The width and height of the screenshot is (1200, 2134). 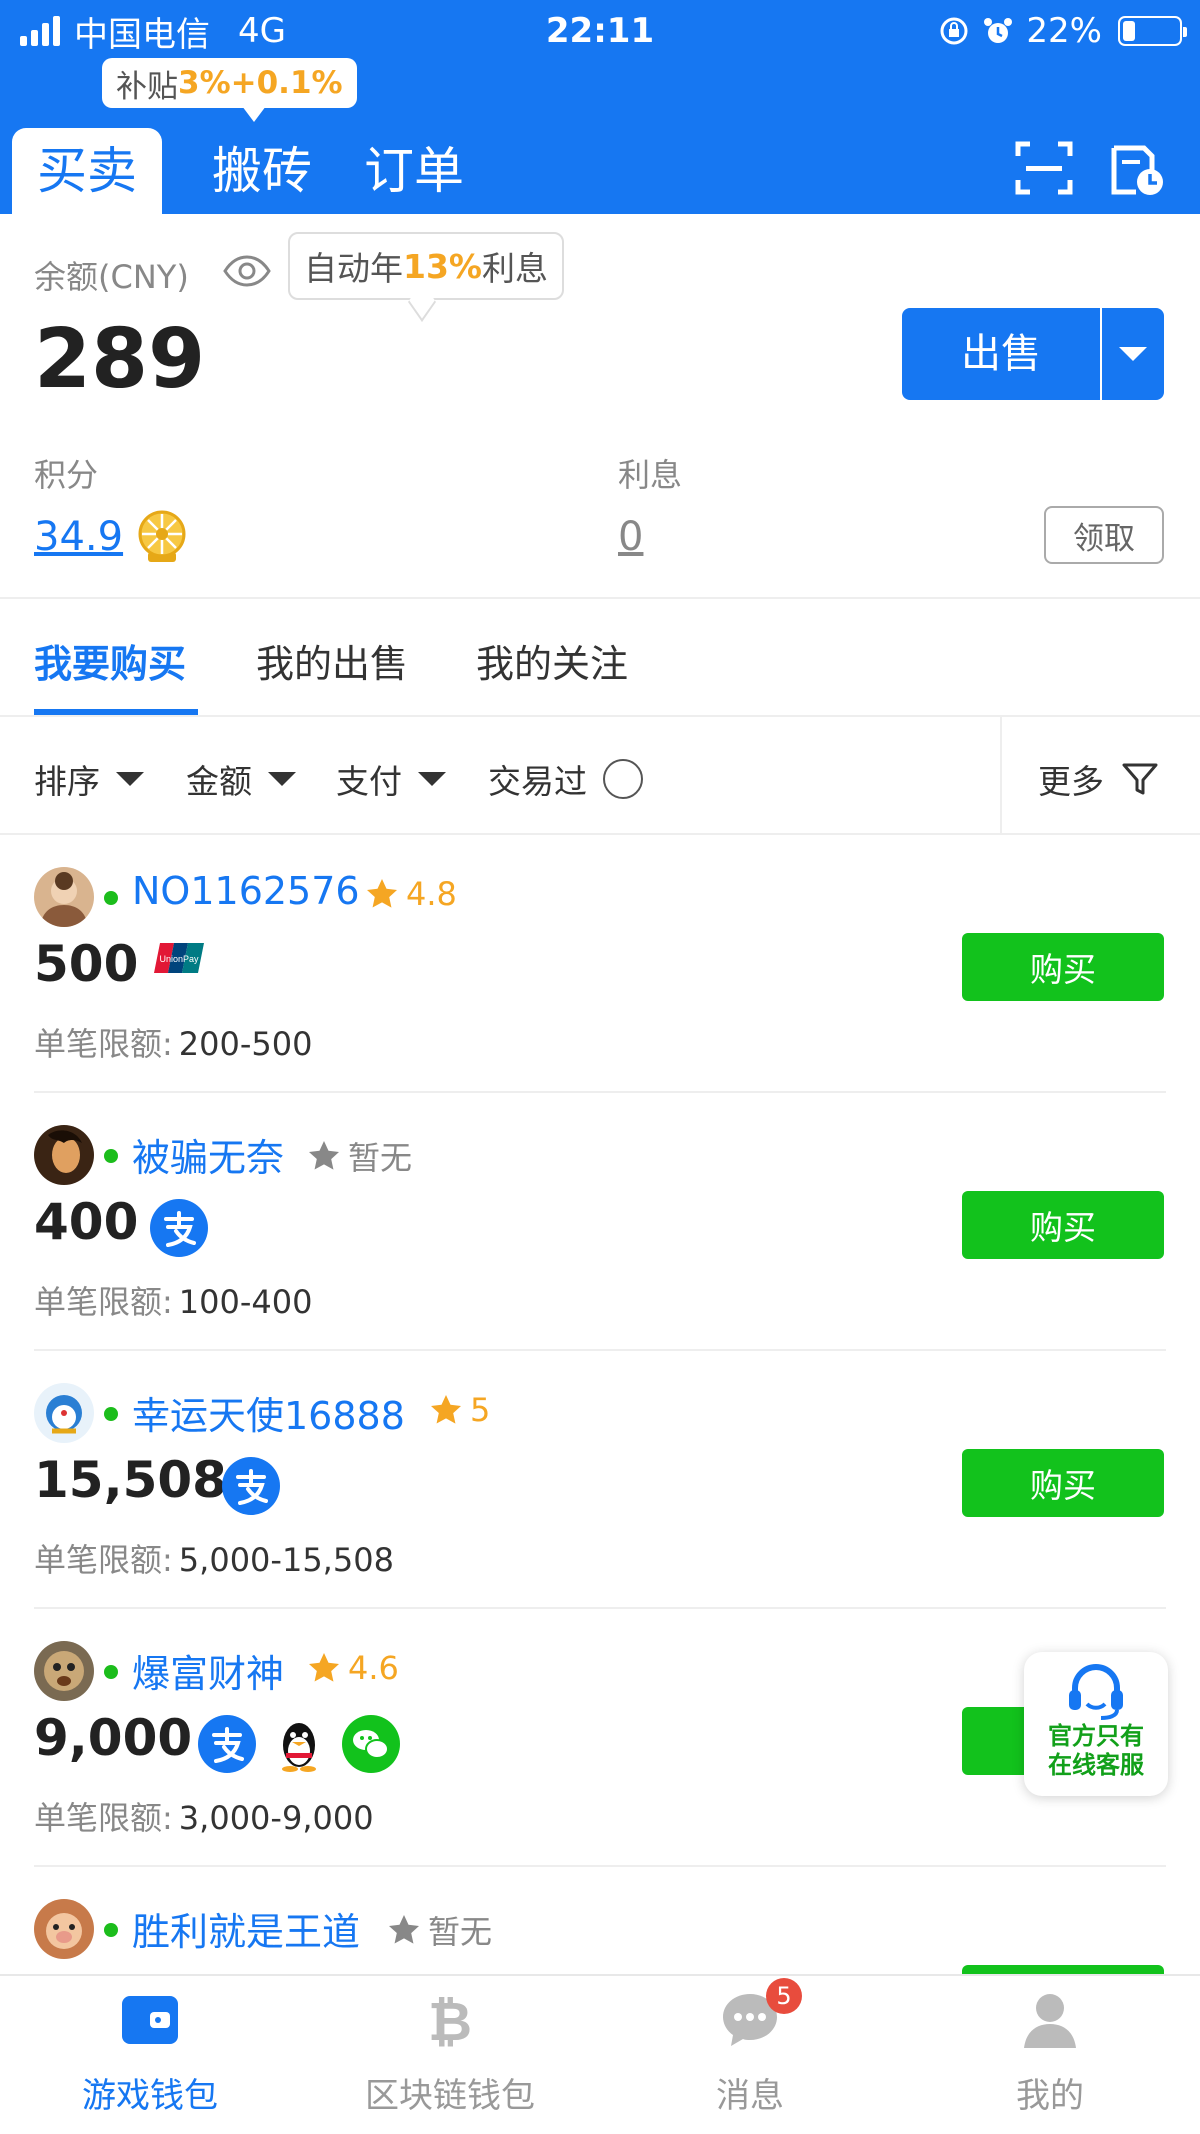 I want to click on limit-info: 单笔限额: 5,000-15,508, so click(x=214, y=1558).